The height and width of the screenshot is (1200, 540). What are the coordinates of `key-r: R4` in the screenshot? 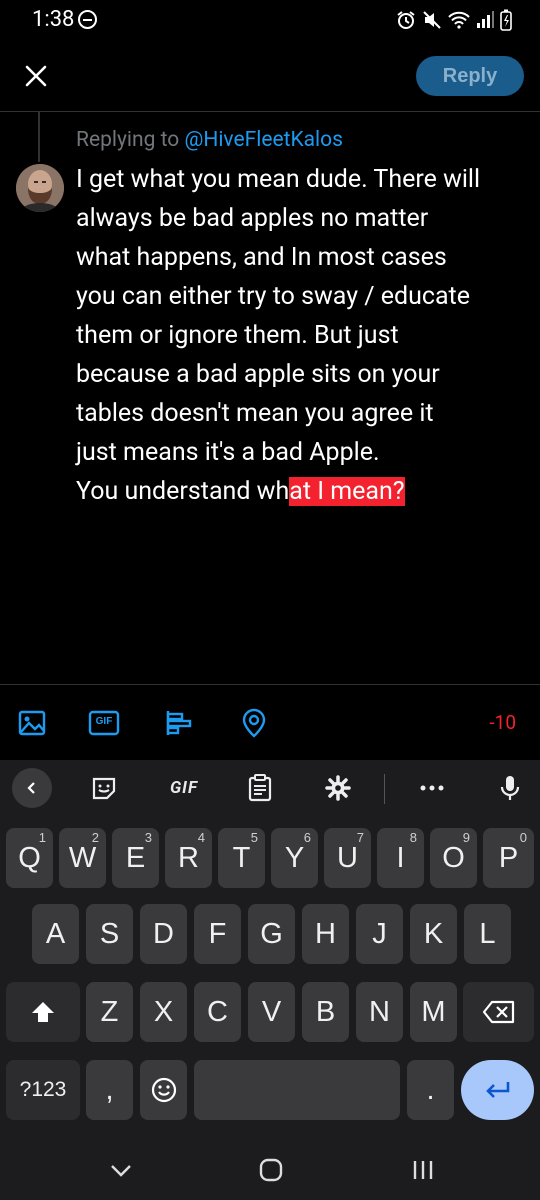 It's located at (188, 858).